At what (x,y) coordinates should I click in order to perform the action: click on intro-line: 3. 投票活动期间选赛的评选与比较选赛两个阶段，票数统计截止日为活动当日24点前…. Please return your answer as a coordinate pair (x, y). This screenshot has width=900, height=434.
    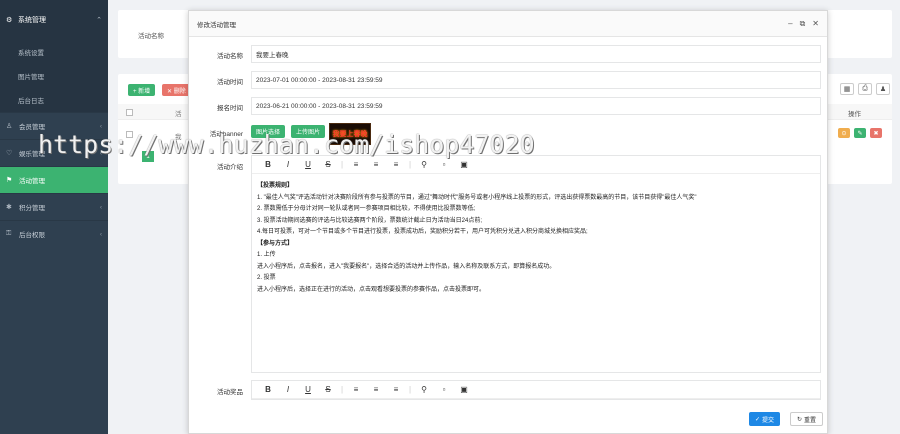
    Looking at the image, I should click on (370, 220).